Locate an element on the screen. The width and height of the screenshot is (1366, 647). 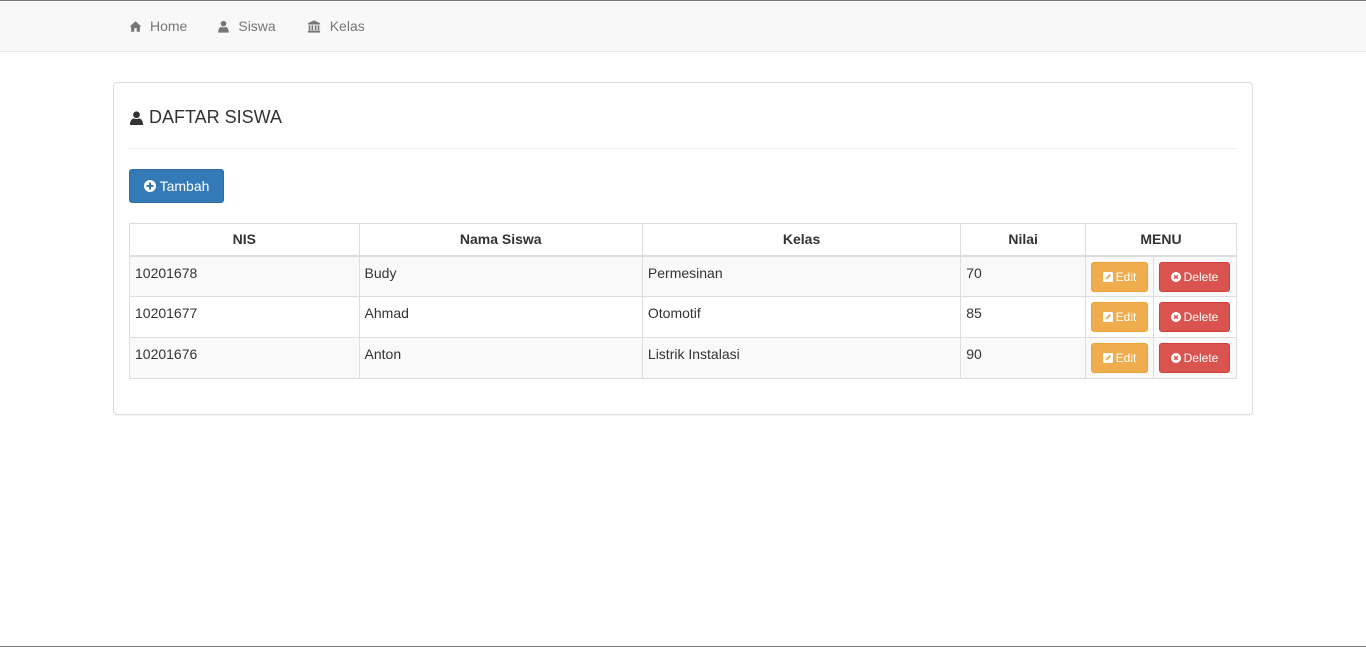
table-row: 10201677 Ahmad Otomotif 85 Edit Delete is located at coordinates (683, 317).